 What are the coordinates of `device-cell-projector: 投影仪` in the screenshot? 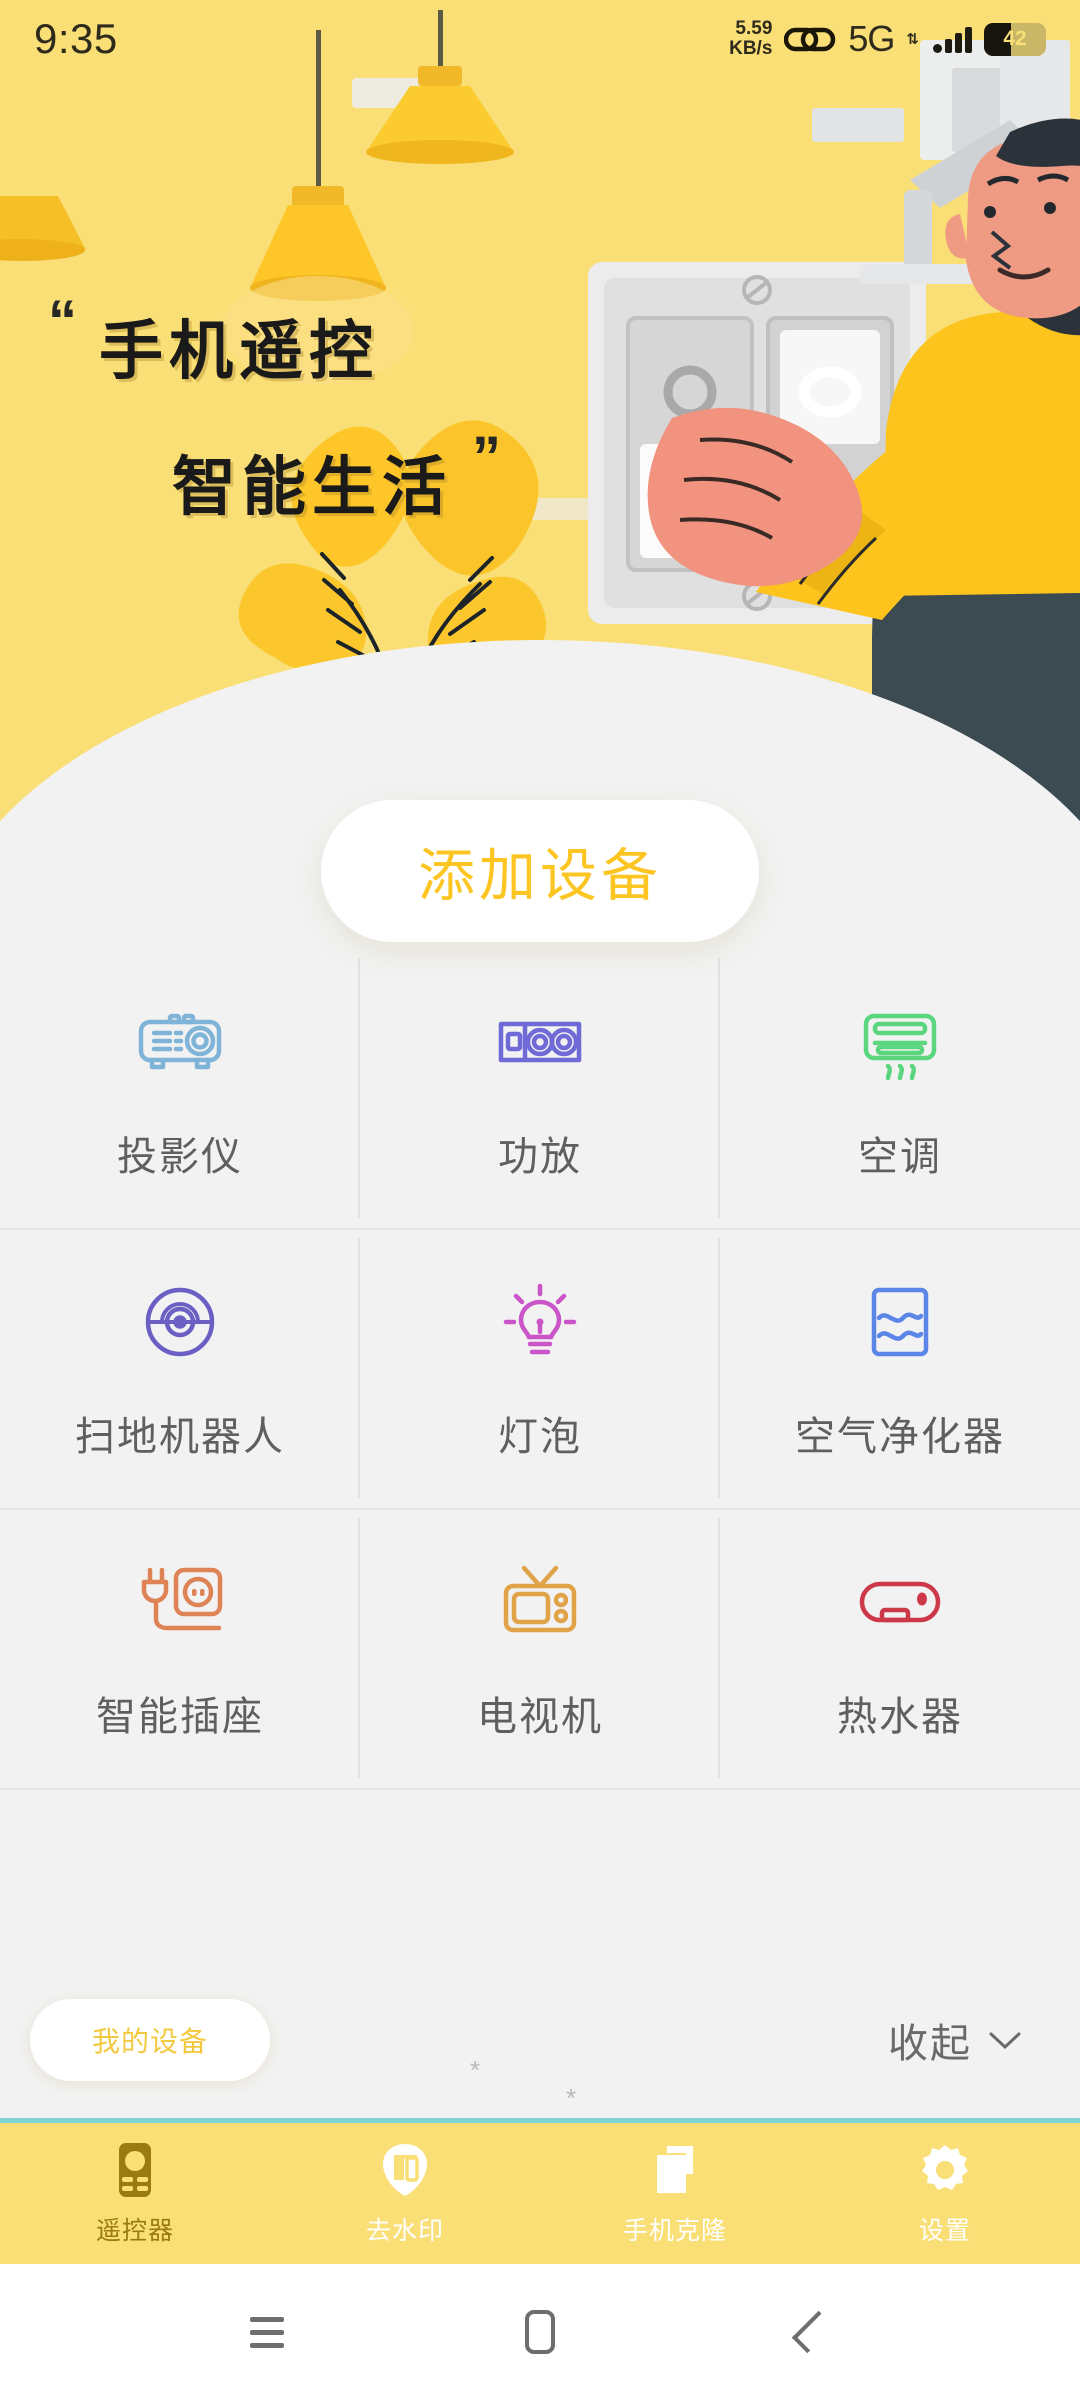 It's located at (180, 1088).